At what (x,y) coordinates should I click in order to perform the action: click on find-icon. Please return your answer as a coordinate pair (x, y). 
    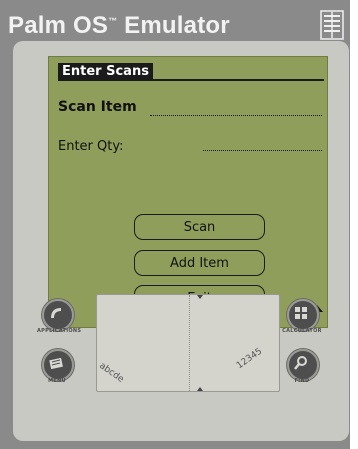
    Looking at the image, I should click on (303, 365).